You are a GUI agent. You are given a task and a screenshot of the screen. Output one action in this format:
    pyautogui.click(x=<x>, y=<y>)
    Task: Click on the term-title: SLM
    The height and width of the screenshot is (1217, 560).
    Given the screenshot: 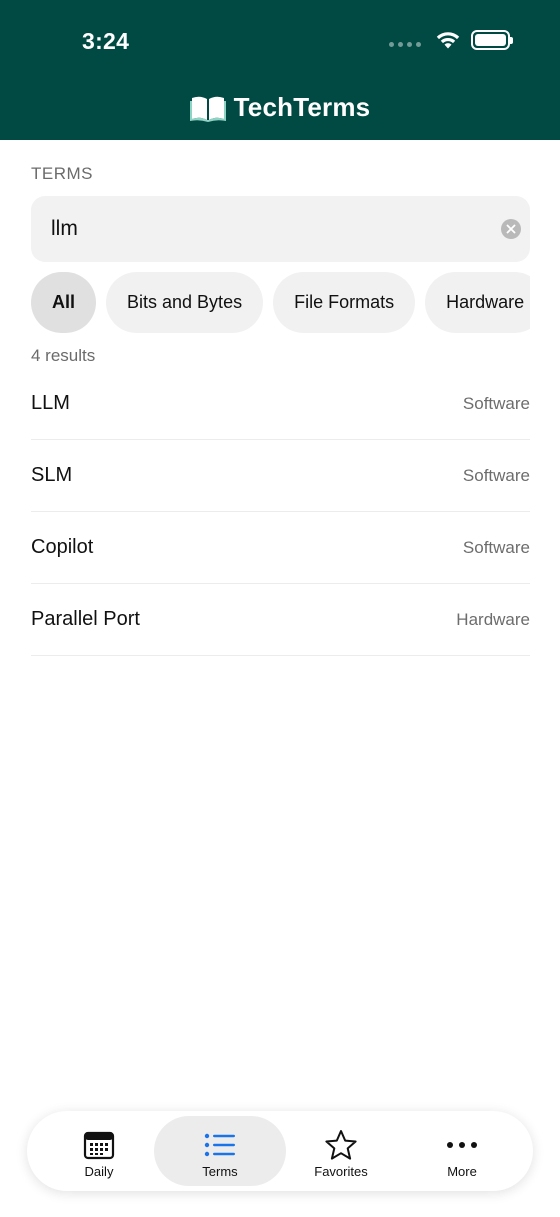 What is the action you would take?
    pyautogui.click(x=52, y=475)
    